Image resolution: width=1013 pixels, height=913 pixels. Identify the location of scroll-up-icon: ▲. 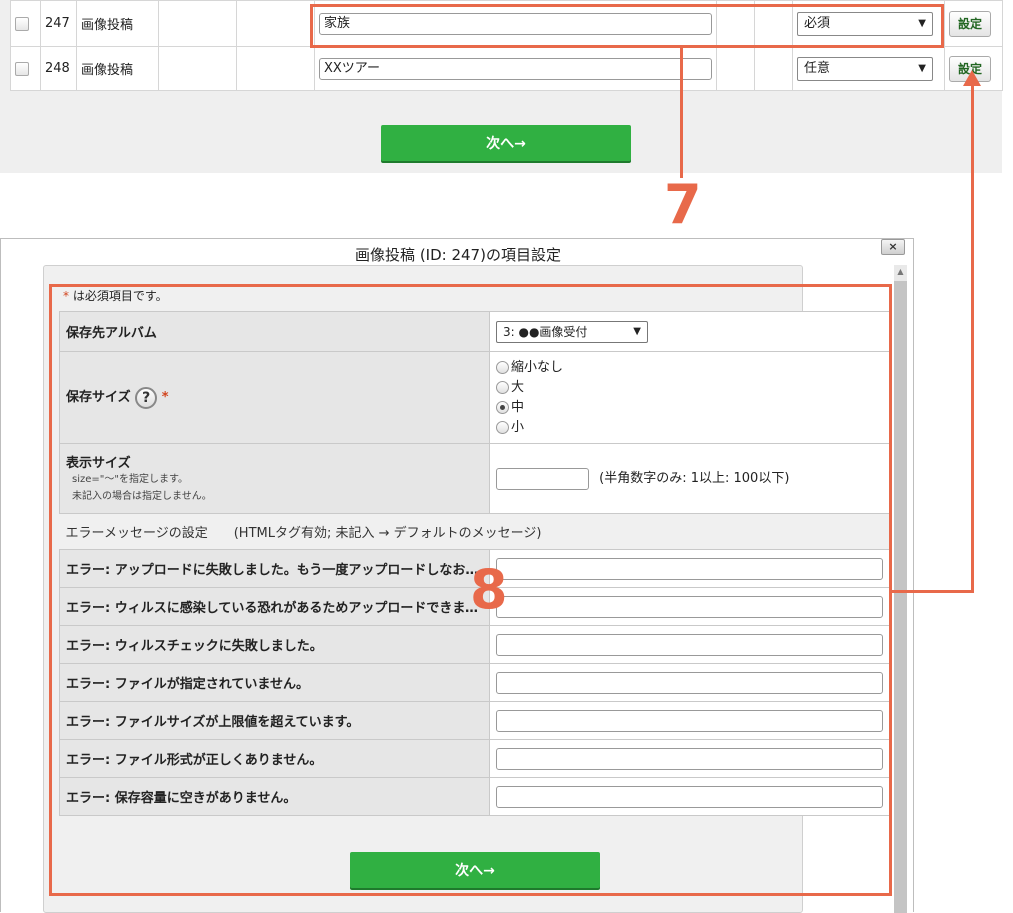
(900, 273).